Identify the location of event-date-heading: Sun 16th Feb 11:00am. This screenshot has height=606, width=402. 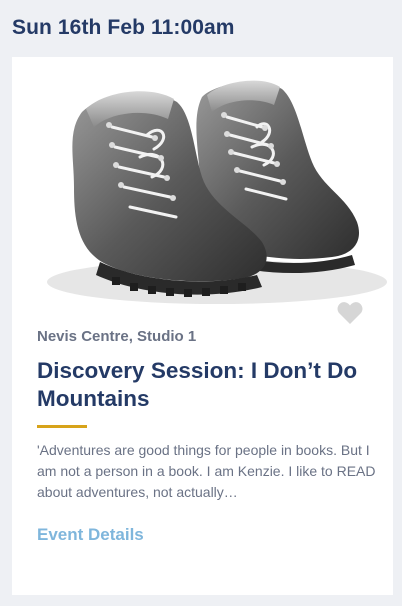
(123, 27).